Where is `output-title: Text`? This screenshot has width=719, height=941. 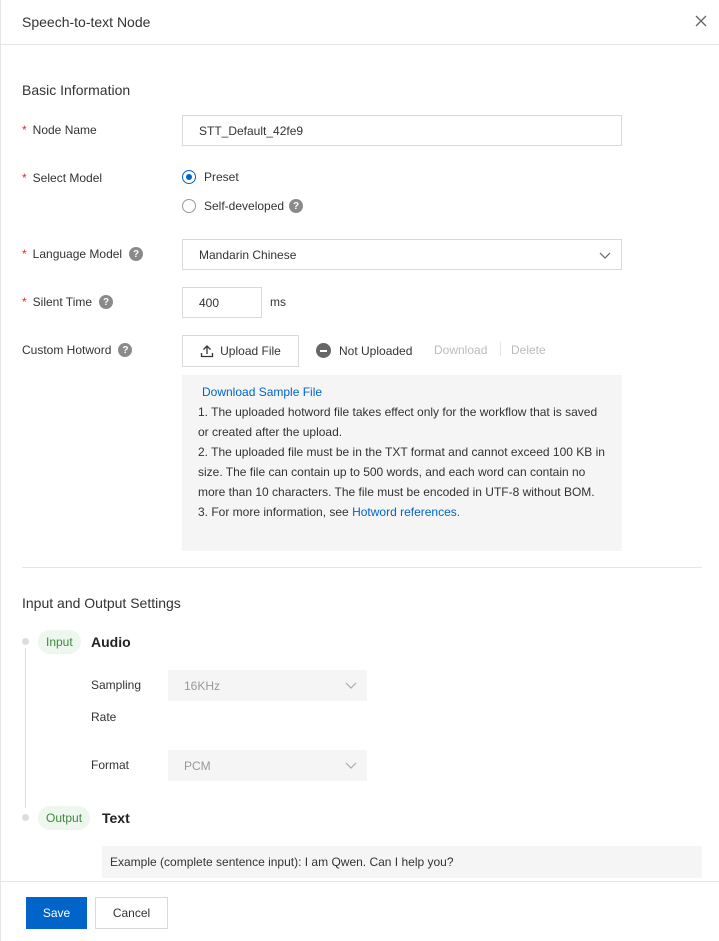 output-title: Text is located at coordinates (116, 818).